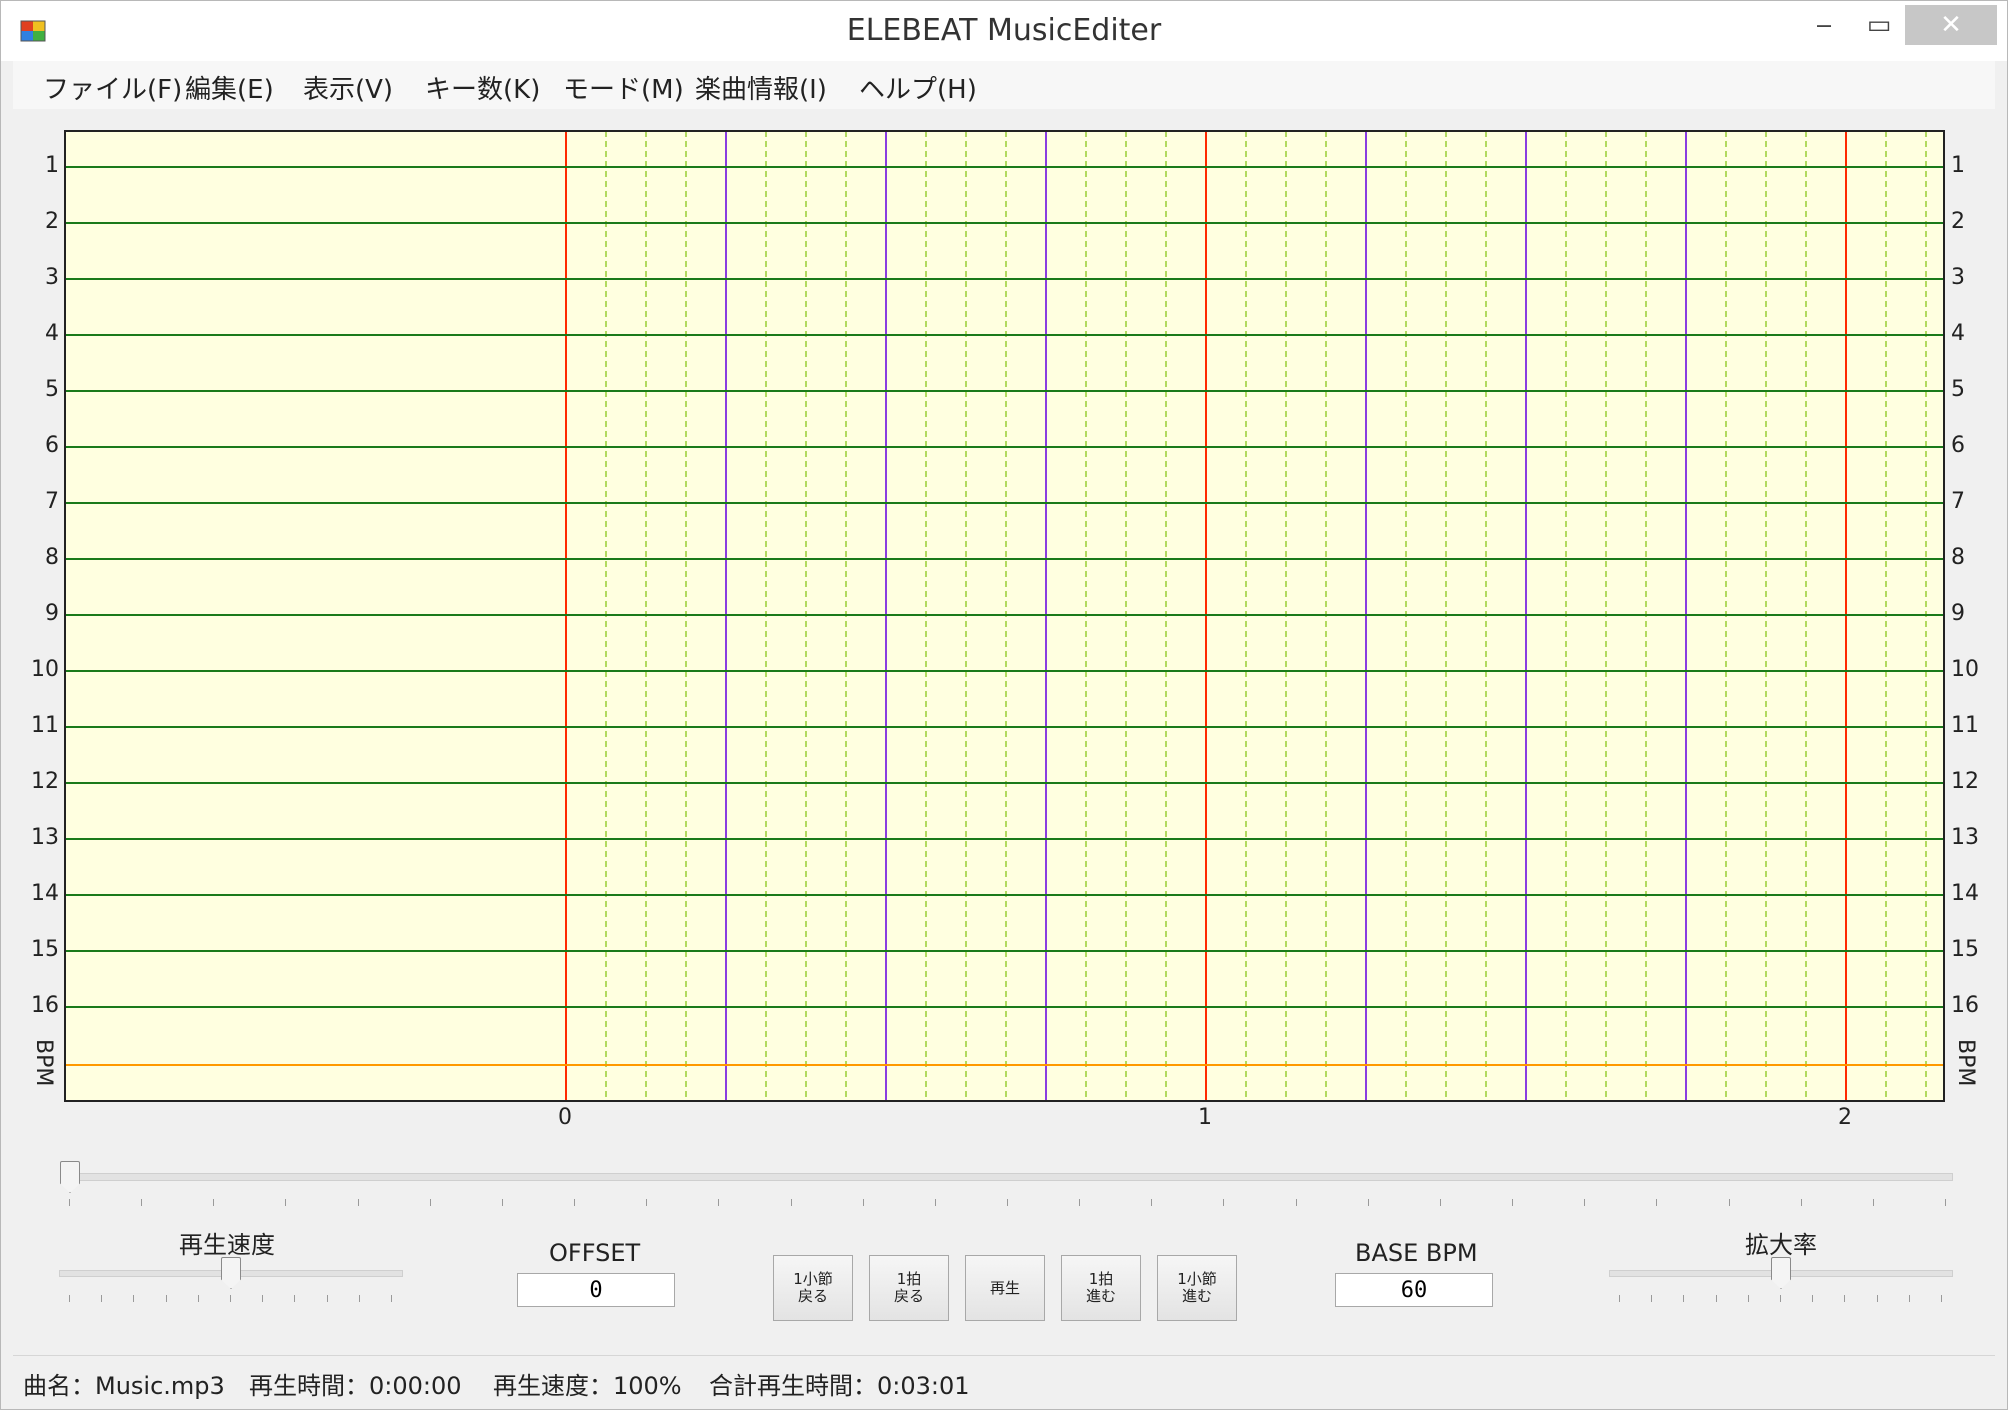 The width and height of the screenshot is (2008, 1410). I want to click on speed-label: 再生速度, so click(227, 1245).